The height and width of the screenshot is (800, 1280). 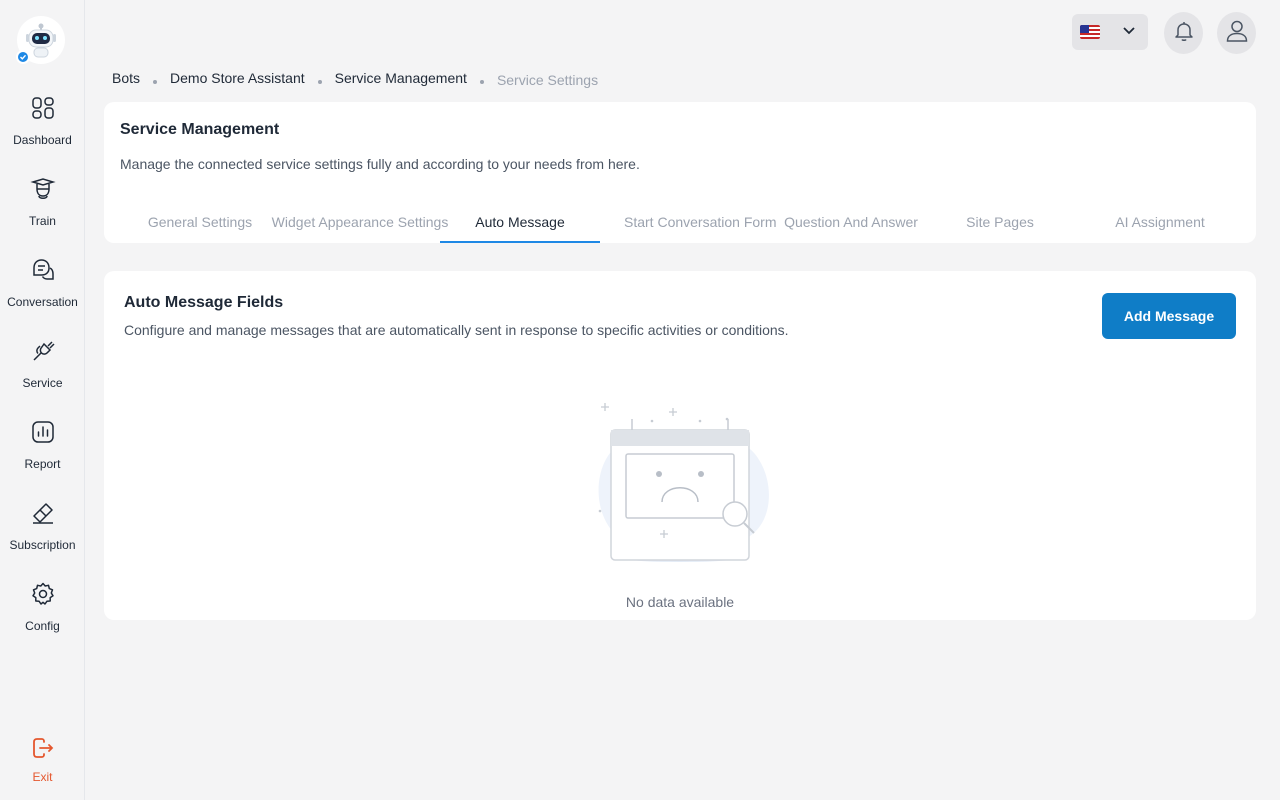 What do you see at coordinates (42, 777) in the screenshot?
I see `sidebar-item-label: Exit` at bounding box center [42, 777].